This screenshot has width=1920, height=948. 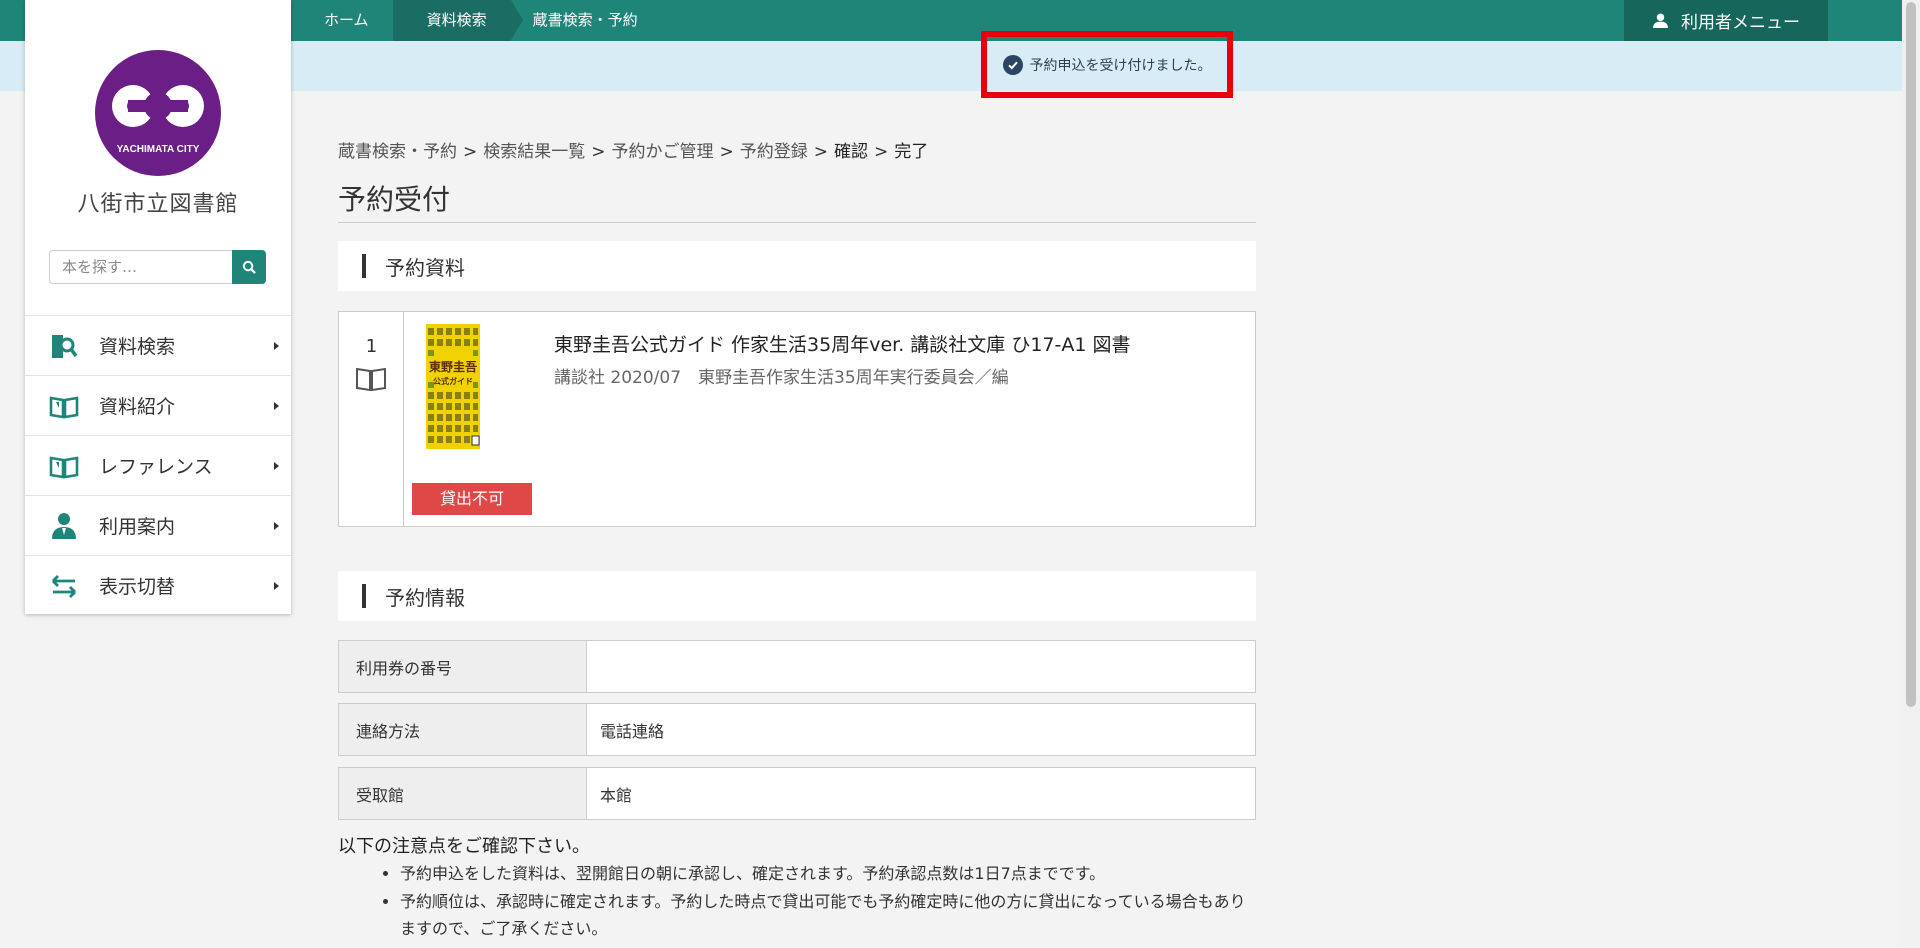 I want to click on breadcrumb-results-link: 検索結果一覧, so click(x=534, y=152).